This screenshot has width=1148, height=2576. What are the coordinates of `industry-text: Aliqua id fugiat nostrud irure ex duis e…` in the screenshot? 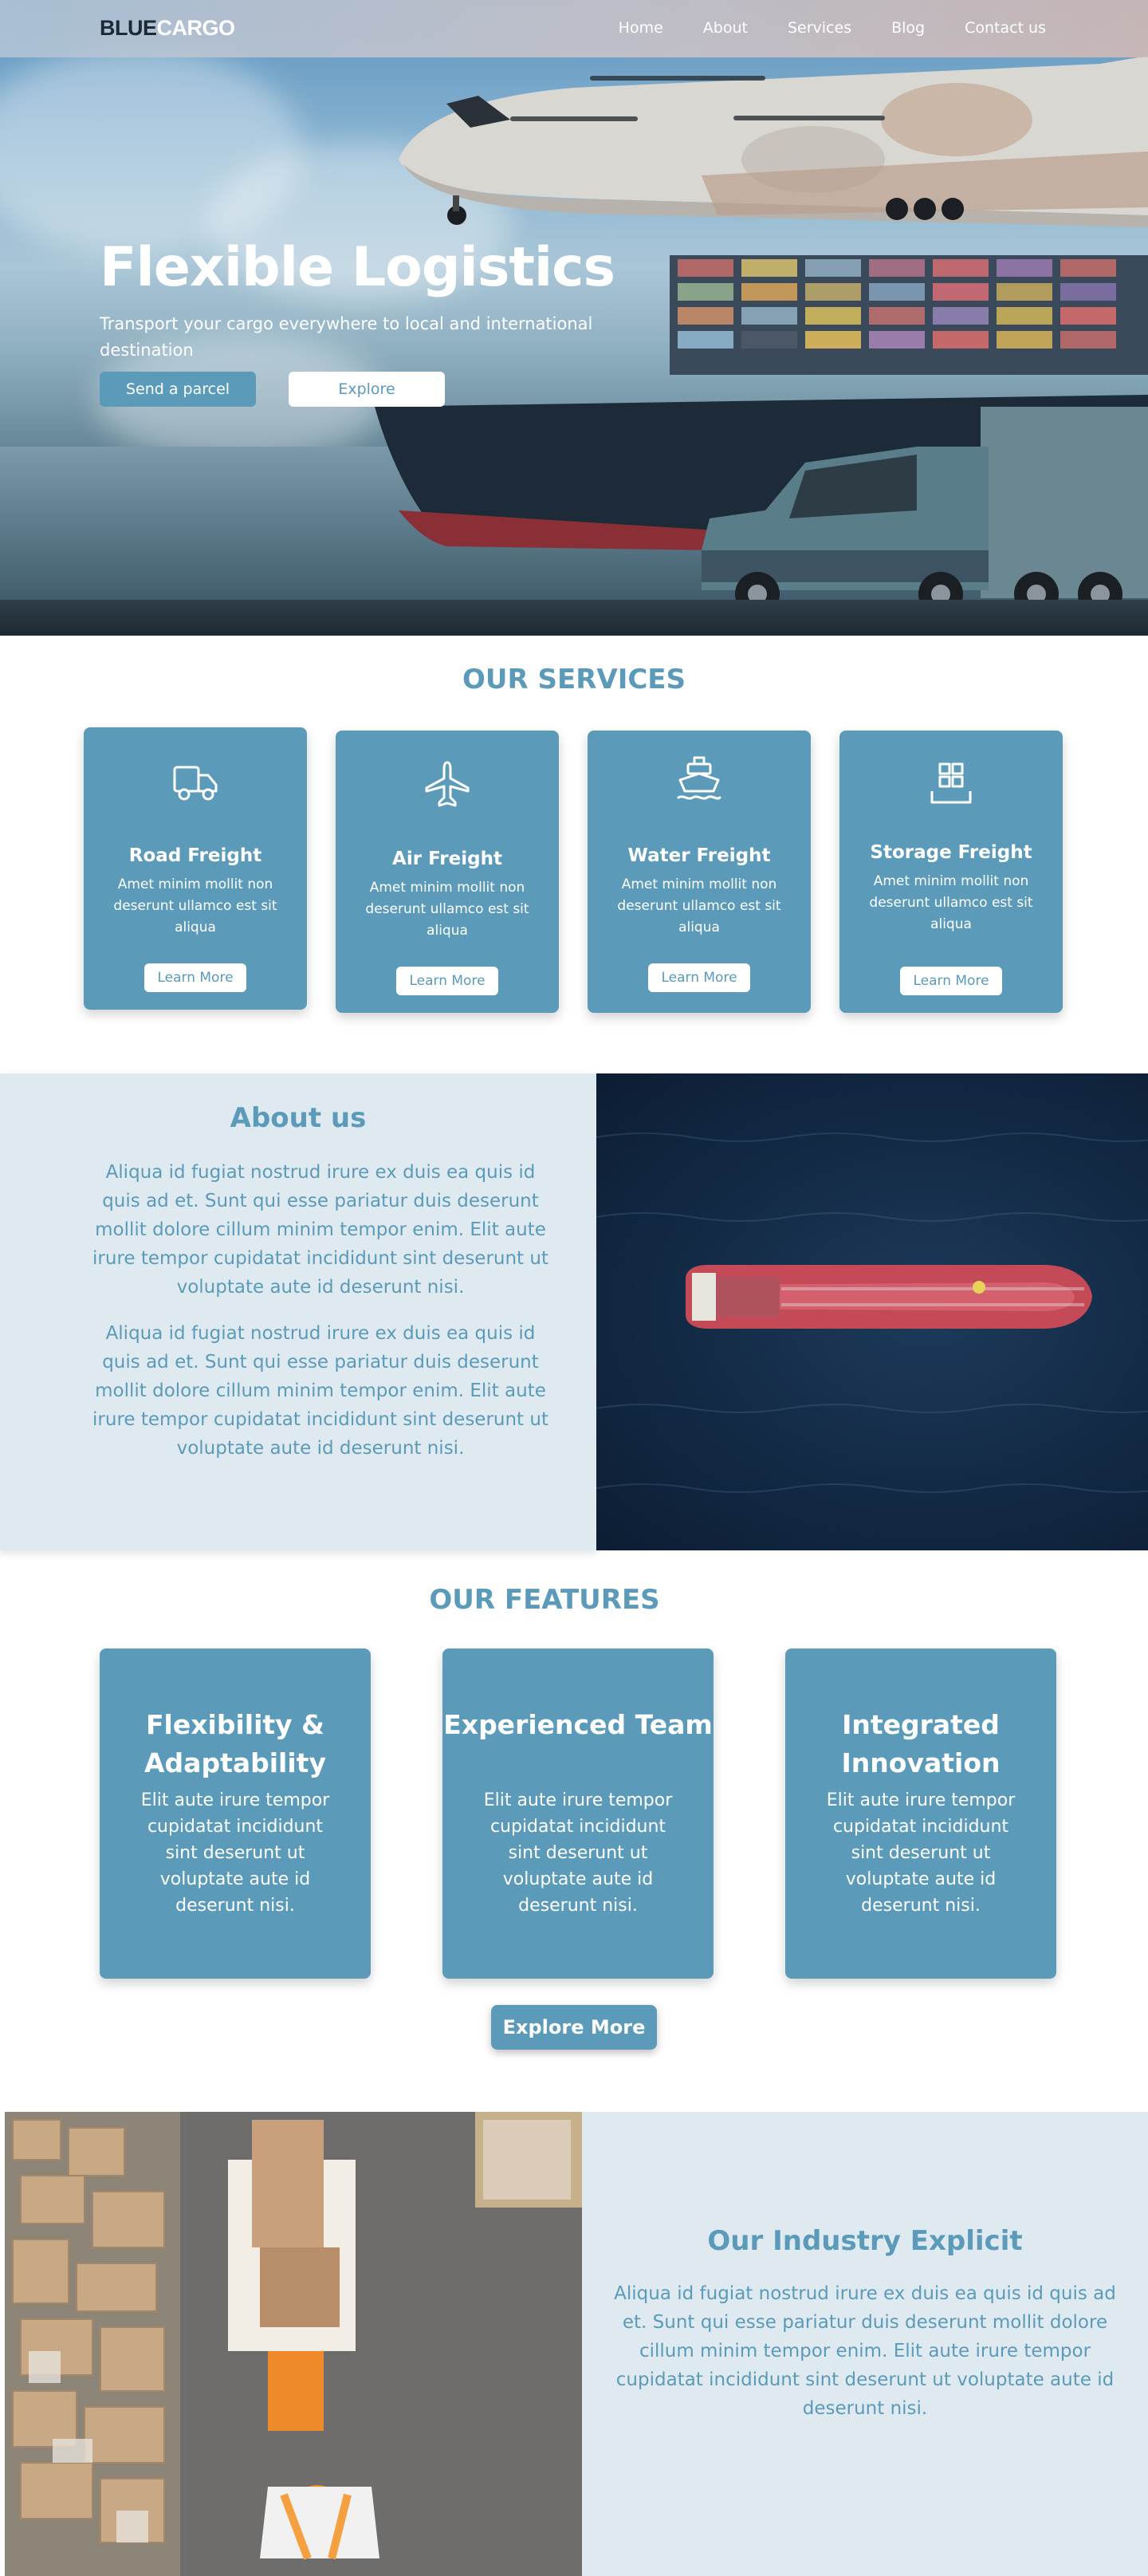 It's located at (865, 2351).